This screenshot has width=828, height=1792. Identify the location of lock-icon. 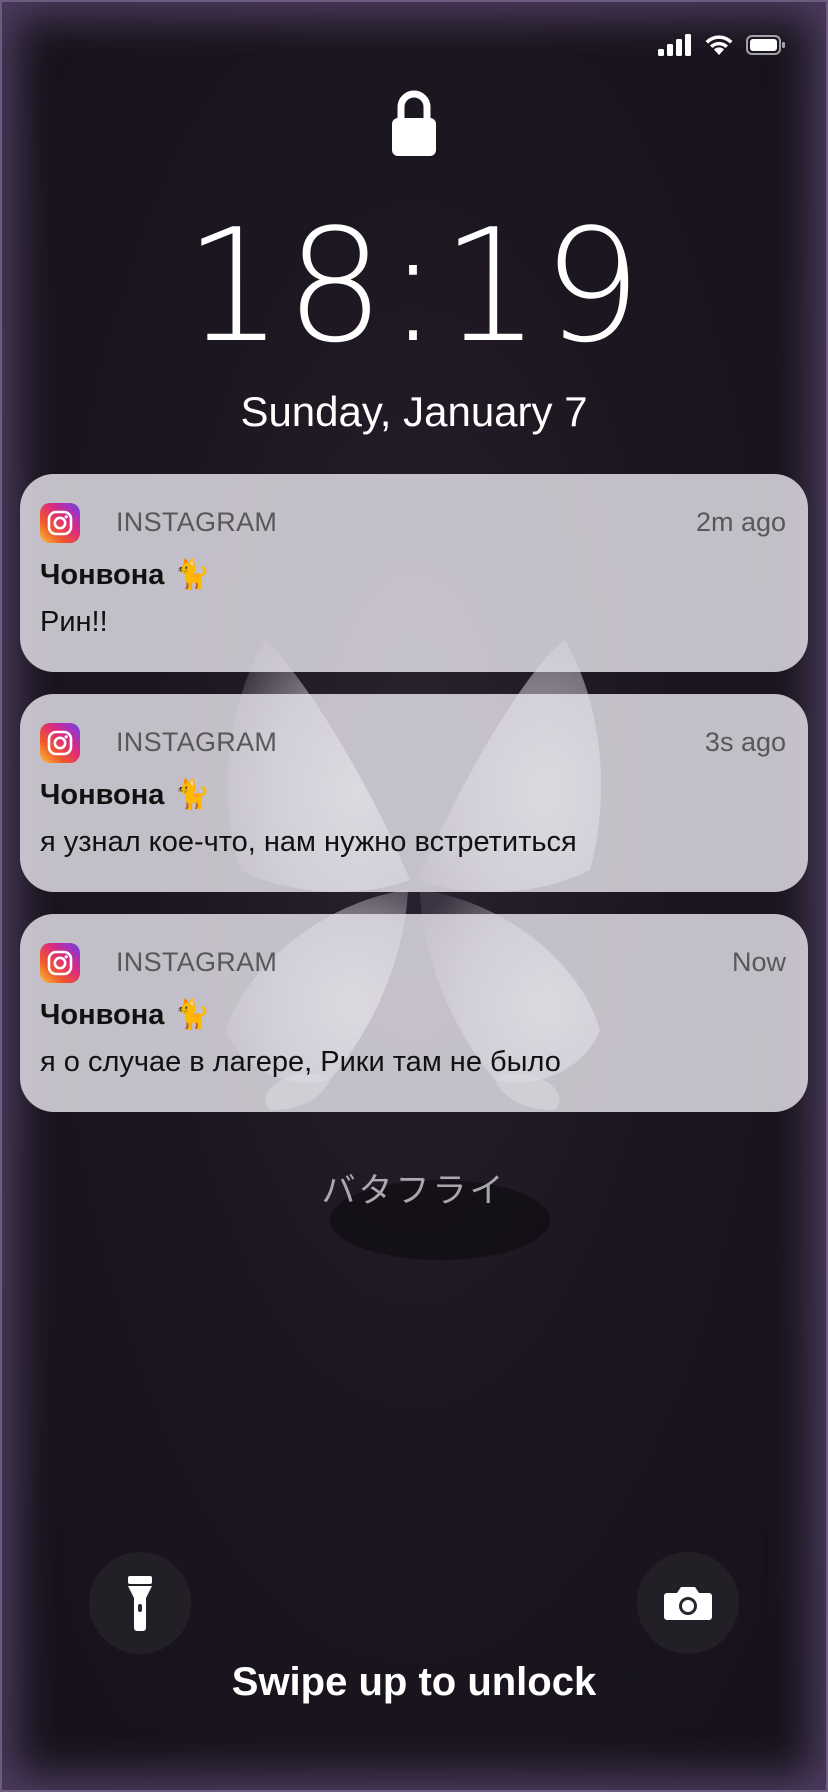
(414, 123).